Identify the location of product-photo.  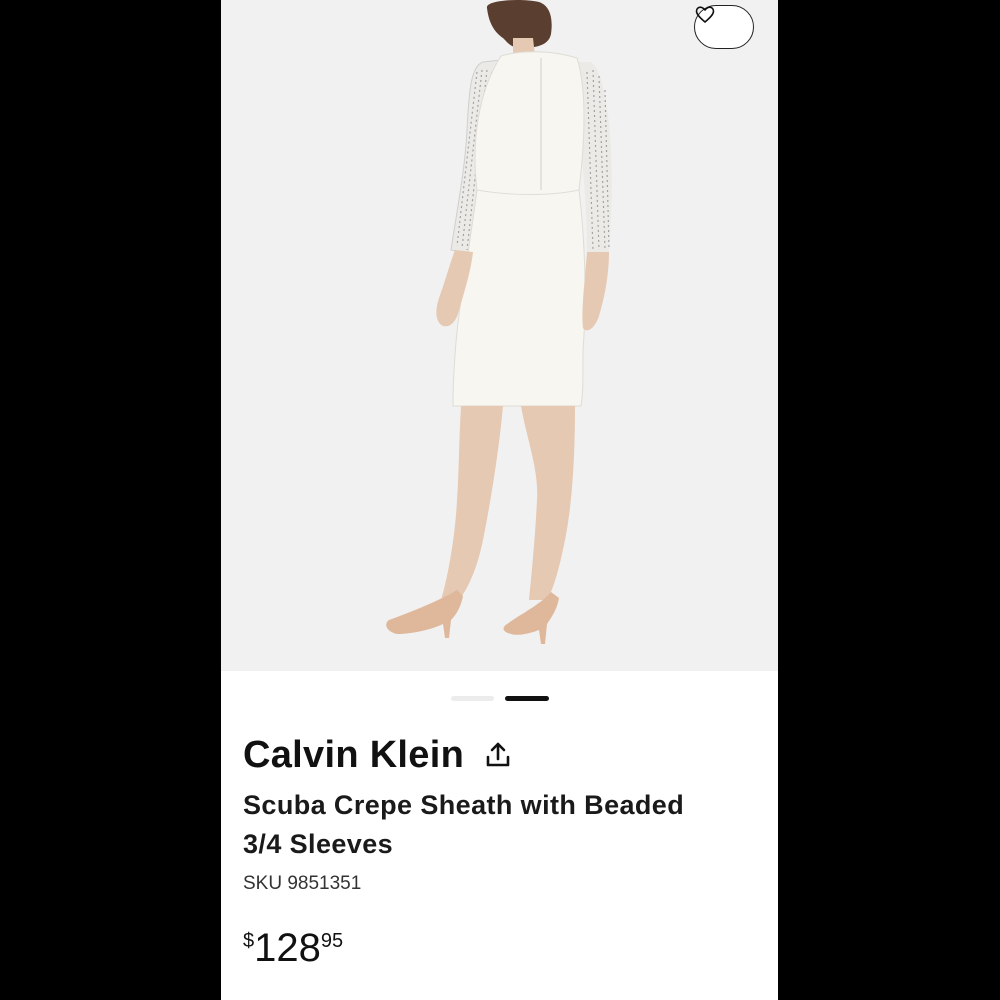
(499, 322).